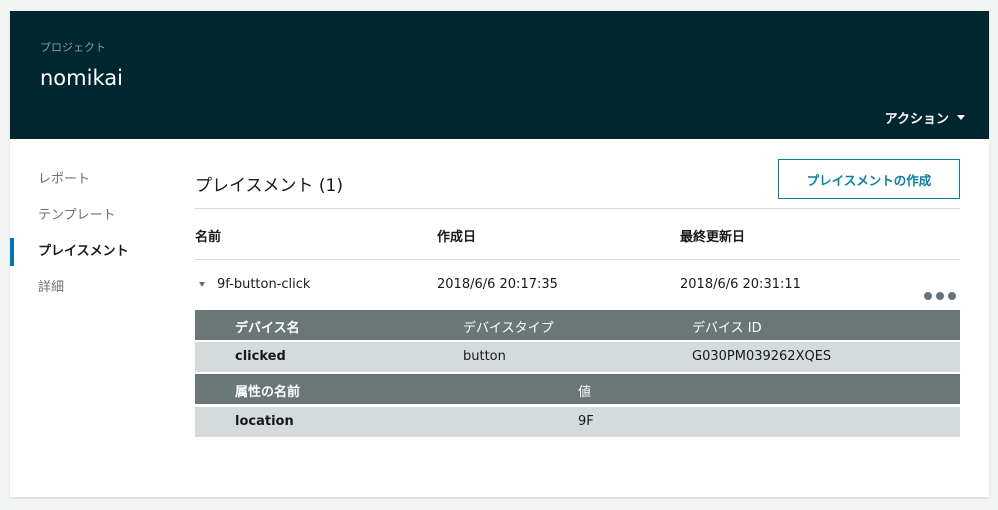  I want to click on attribute-name-value: location, so click(264, 421).